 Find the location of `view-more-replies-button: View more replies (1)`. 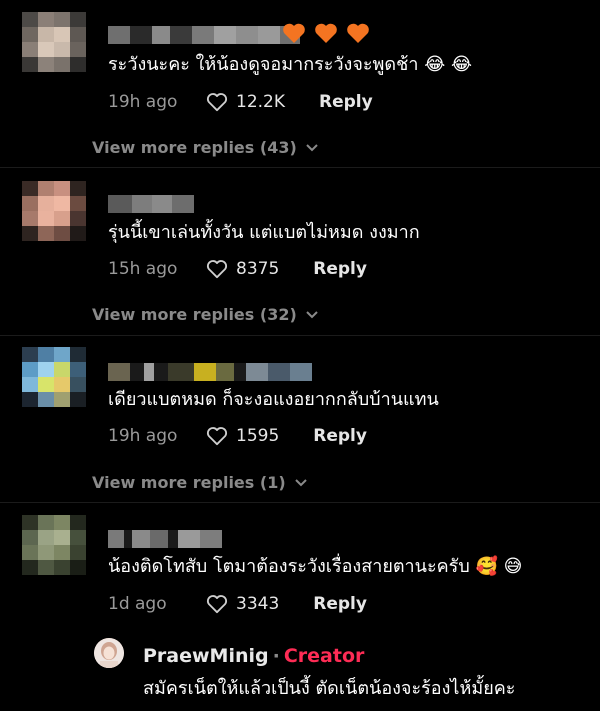

view-more-replies-button: View more replies (1) is located at coordinates (200, 482).